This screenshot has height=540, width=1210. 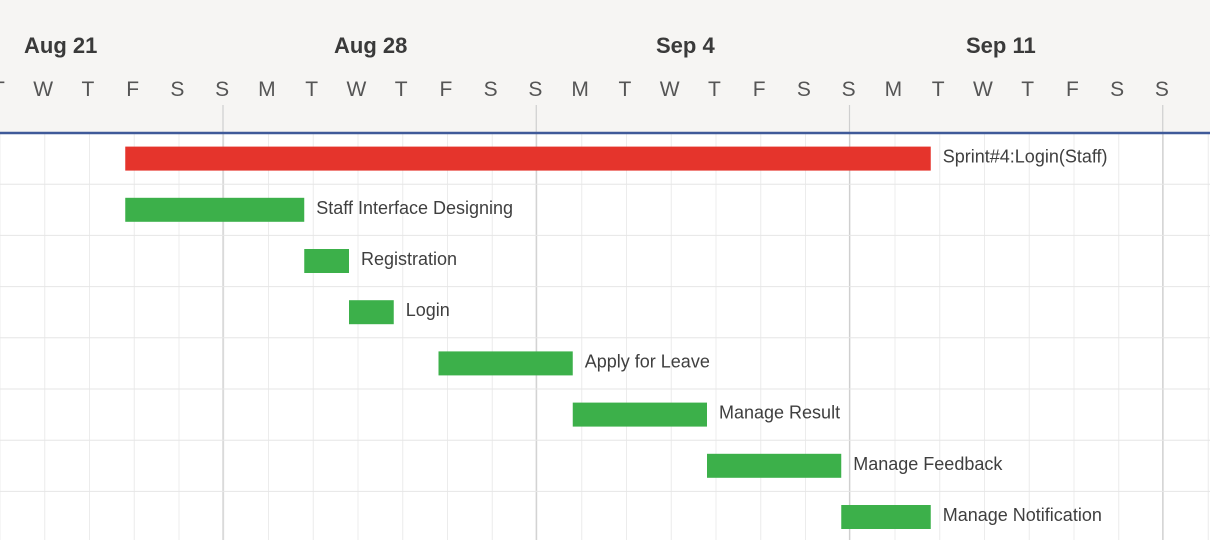 I want to click on task-label: Manage Notification, so click(x=1022, y=515).